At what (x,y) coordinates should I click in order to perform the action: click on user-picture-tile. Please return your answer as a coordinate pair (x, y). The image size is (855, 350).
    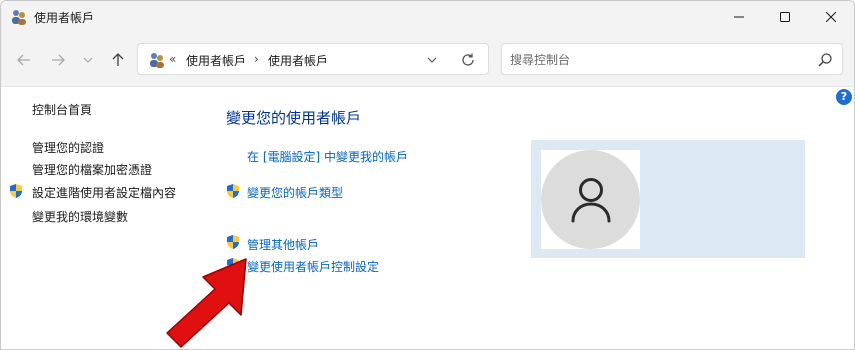
    Looking at the image, I should click on (590, 199).